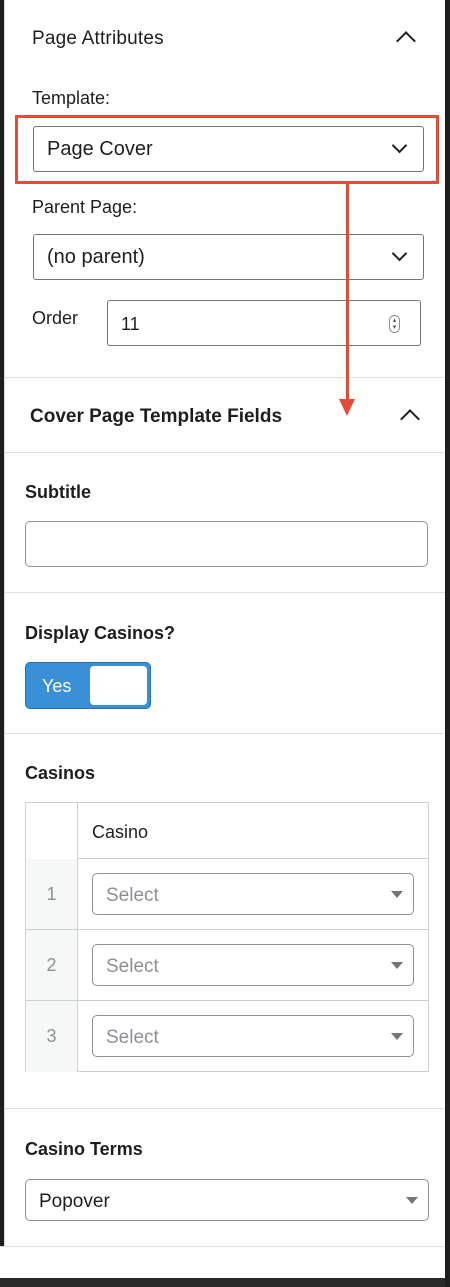  What do you see at coordinates (226, 544) in the screenshot?
I see `subtitle-input` at bounding box center [226, 544].